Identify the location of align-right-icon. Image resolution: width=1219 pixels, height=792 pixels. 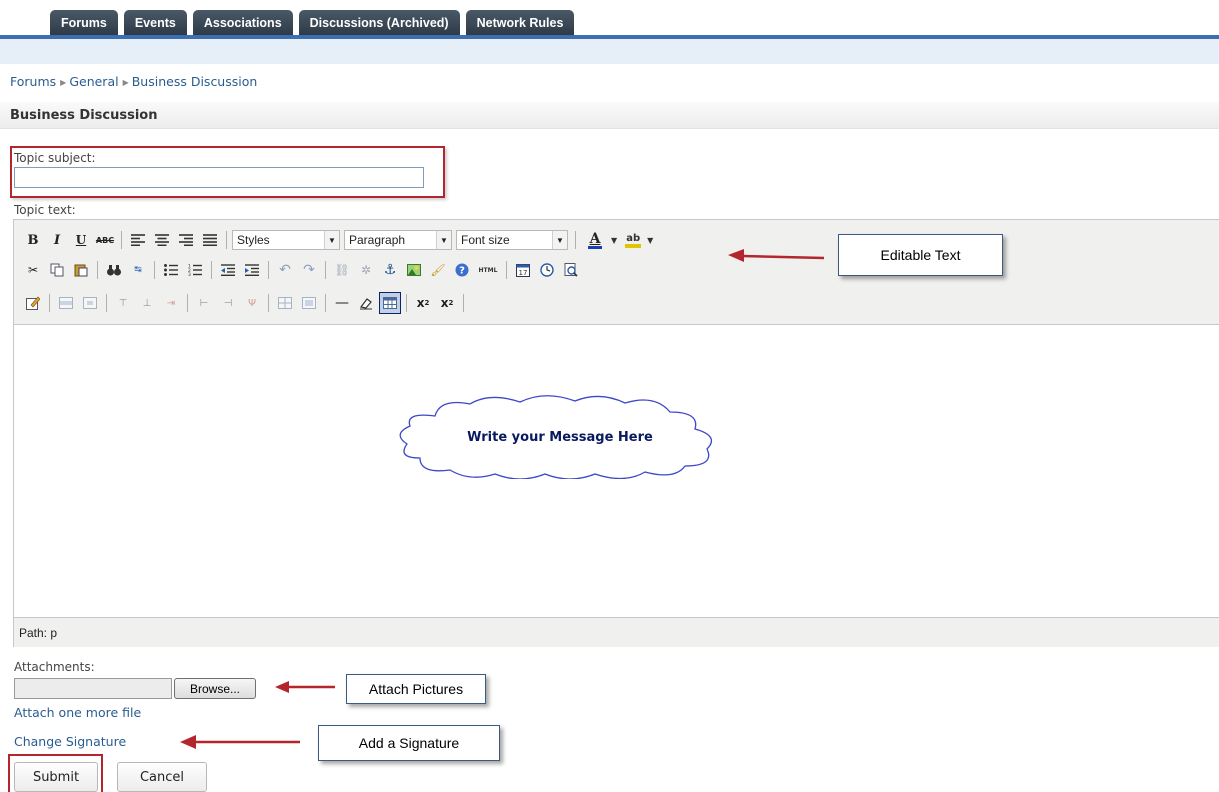
(186, 240).